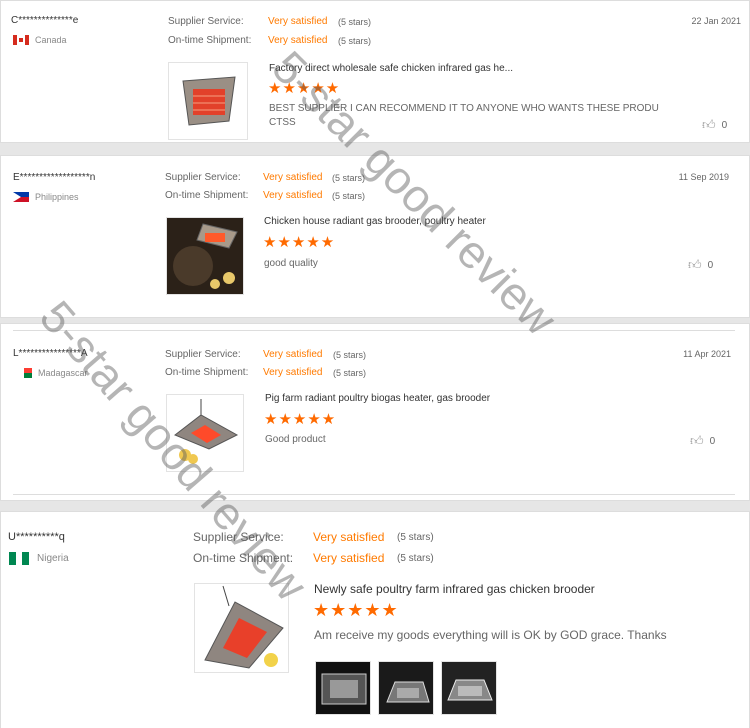 The height and width of the screenshot is (728, 750). What do you see at coordinates (21, 197) in the screenshot?
I see `philippines-flag-icon` at bounding box center [21, 197].